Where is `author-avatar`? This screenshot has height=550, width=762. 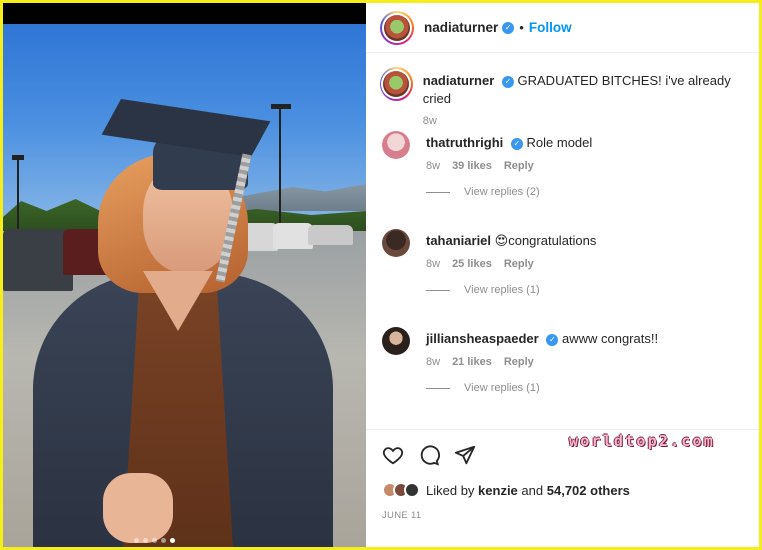 author-avatar is located at coordinates (397, 27).